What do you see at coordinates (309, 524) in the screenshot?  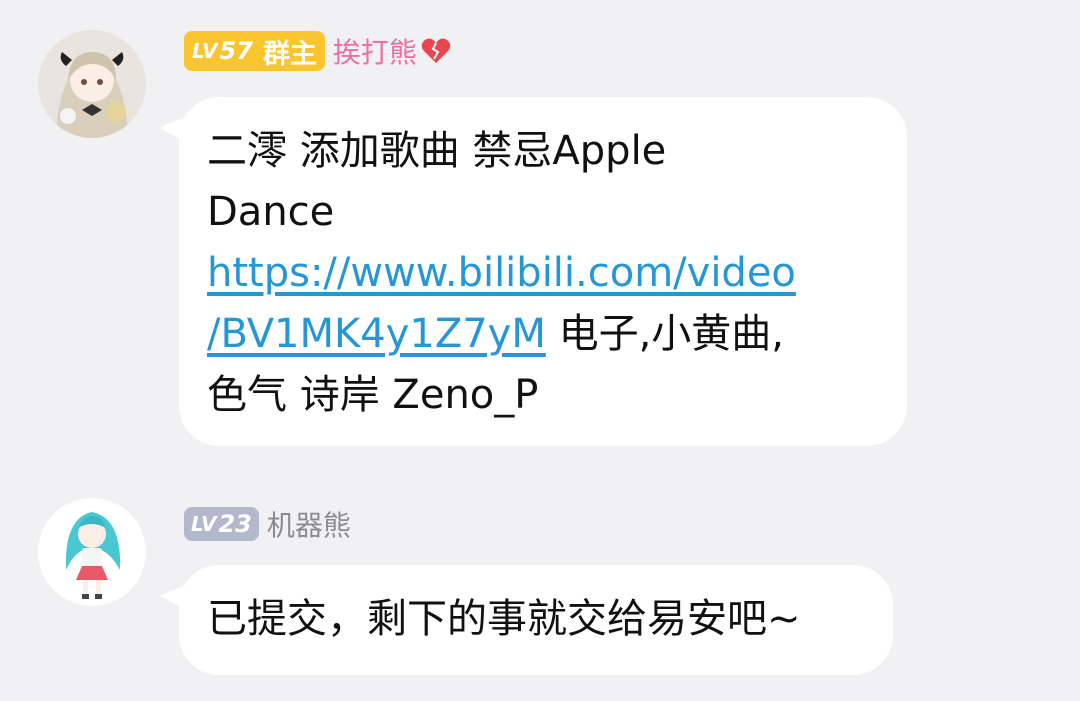 I see `sender-nickname: 机器熊` at bounding box center [309, 524].